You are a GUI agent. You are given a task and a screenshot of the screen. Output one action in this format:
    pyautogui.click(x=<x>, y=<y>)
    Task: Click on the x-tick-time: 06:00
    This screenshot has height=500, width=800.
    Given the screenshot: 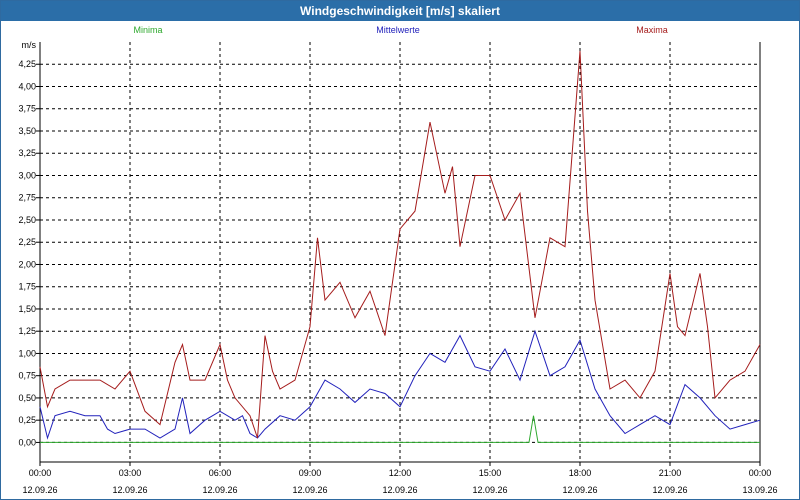 What is the action you would take?
    pyautogui.click(x=220, y=473)
    